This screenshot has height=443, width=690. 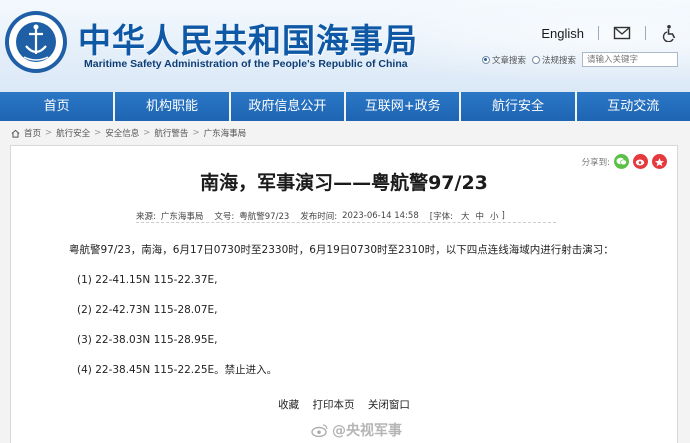 What do you see at coordinates (609, 33) in the screenshot?
I see `header-tools: English` at bounding box center [609, 33].